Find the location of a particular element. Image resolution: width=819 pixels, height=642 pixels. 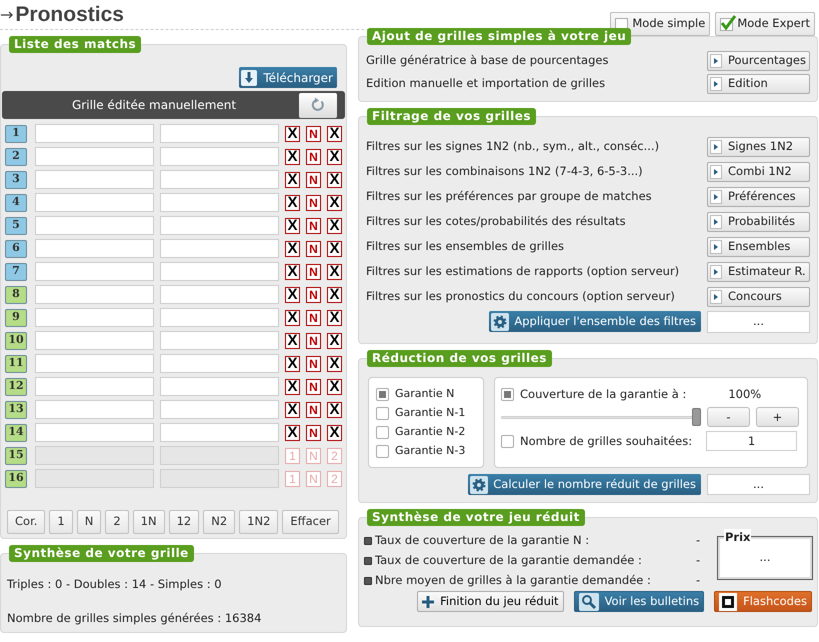

preset-button: 1N is located at coordinates (148, 522).